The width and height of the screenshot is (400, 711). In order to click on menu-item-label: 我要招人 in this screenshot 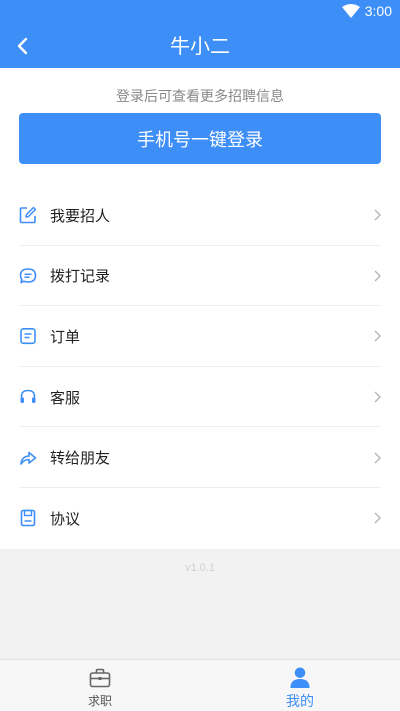, I will do `click(80, 215)`.